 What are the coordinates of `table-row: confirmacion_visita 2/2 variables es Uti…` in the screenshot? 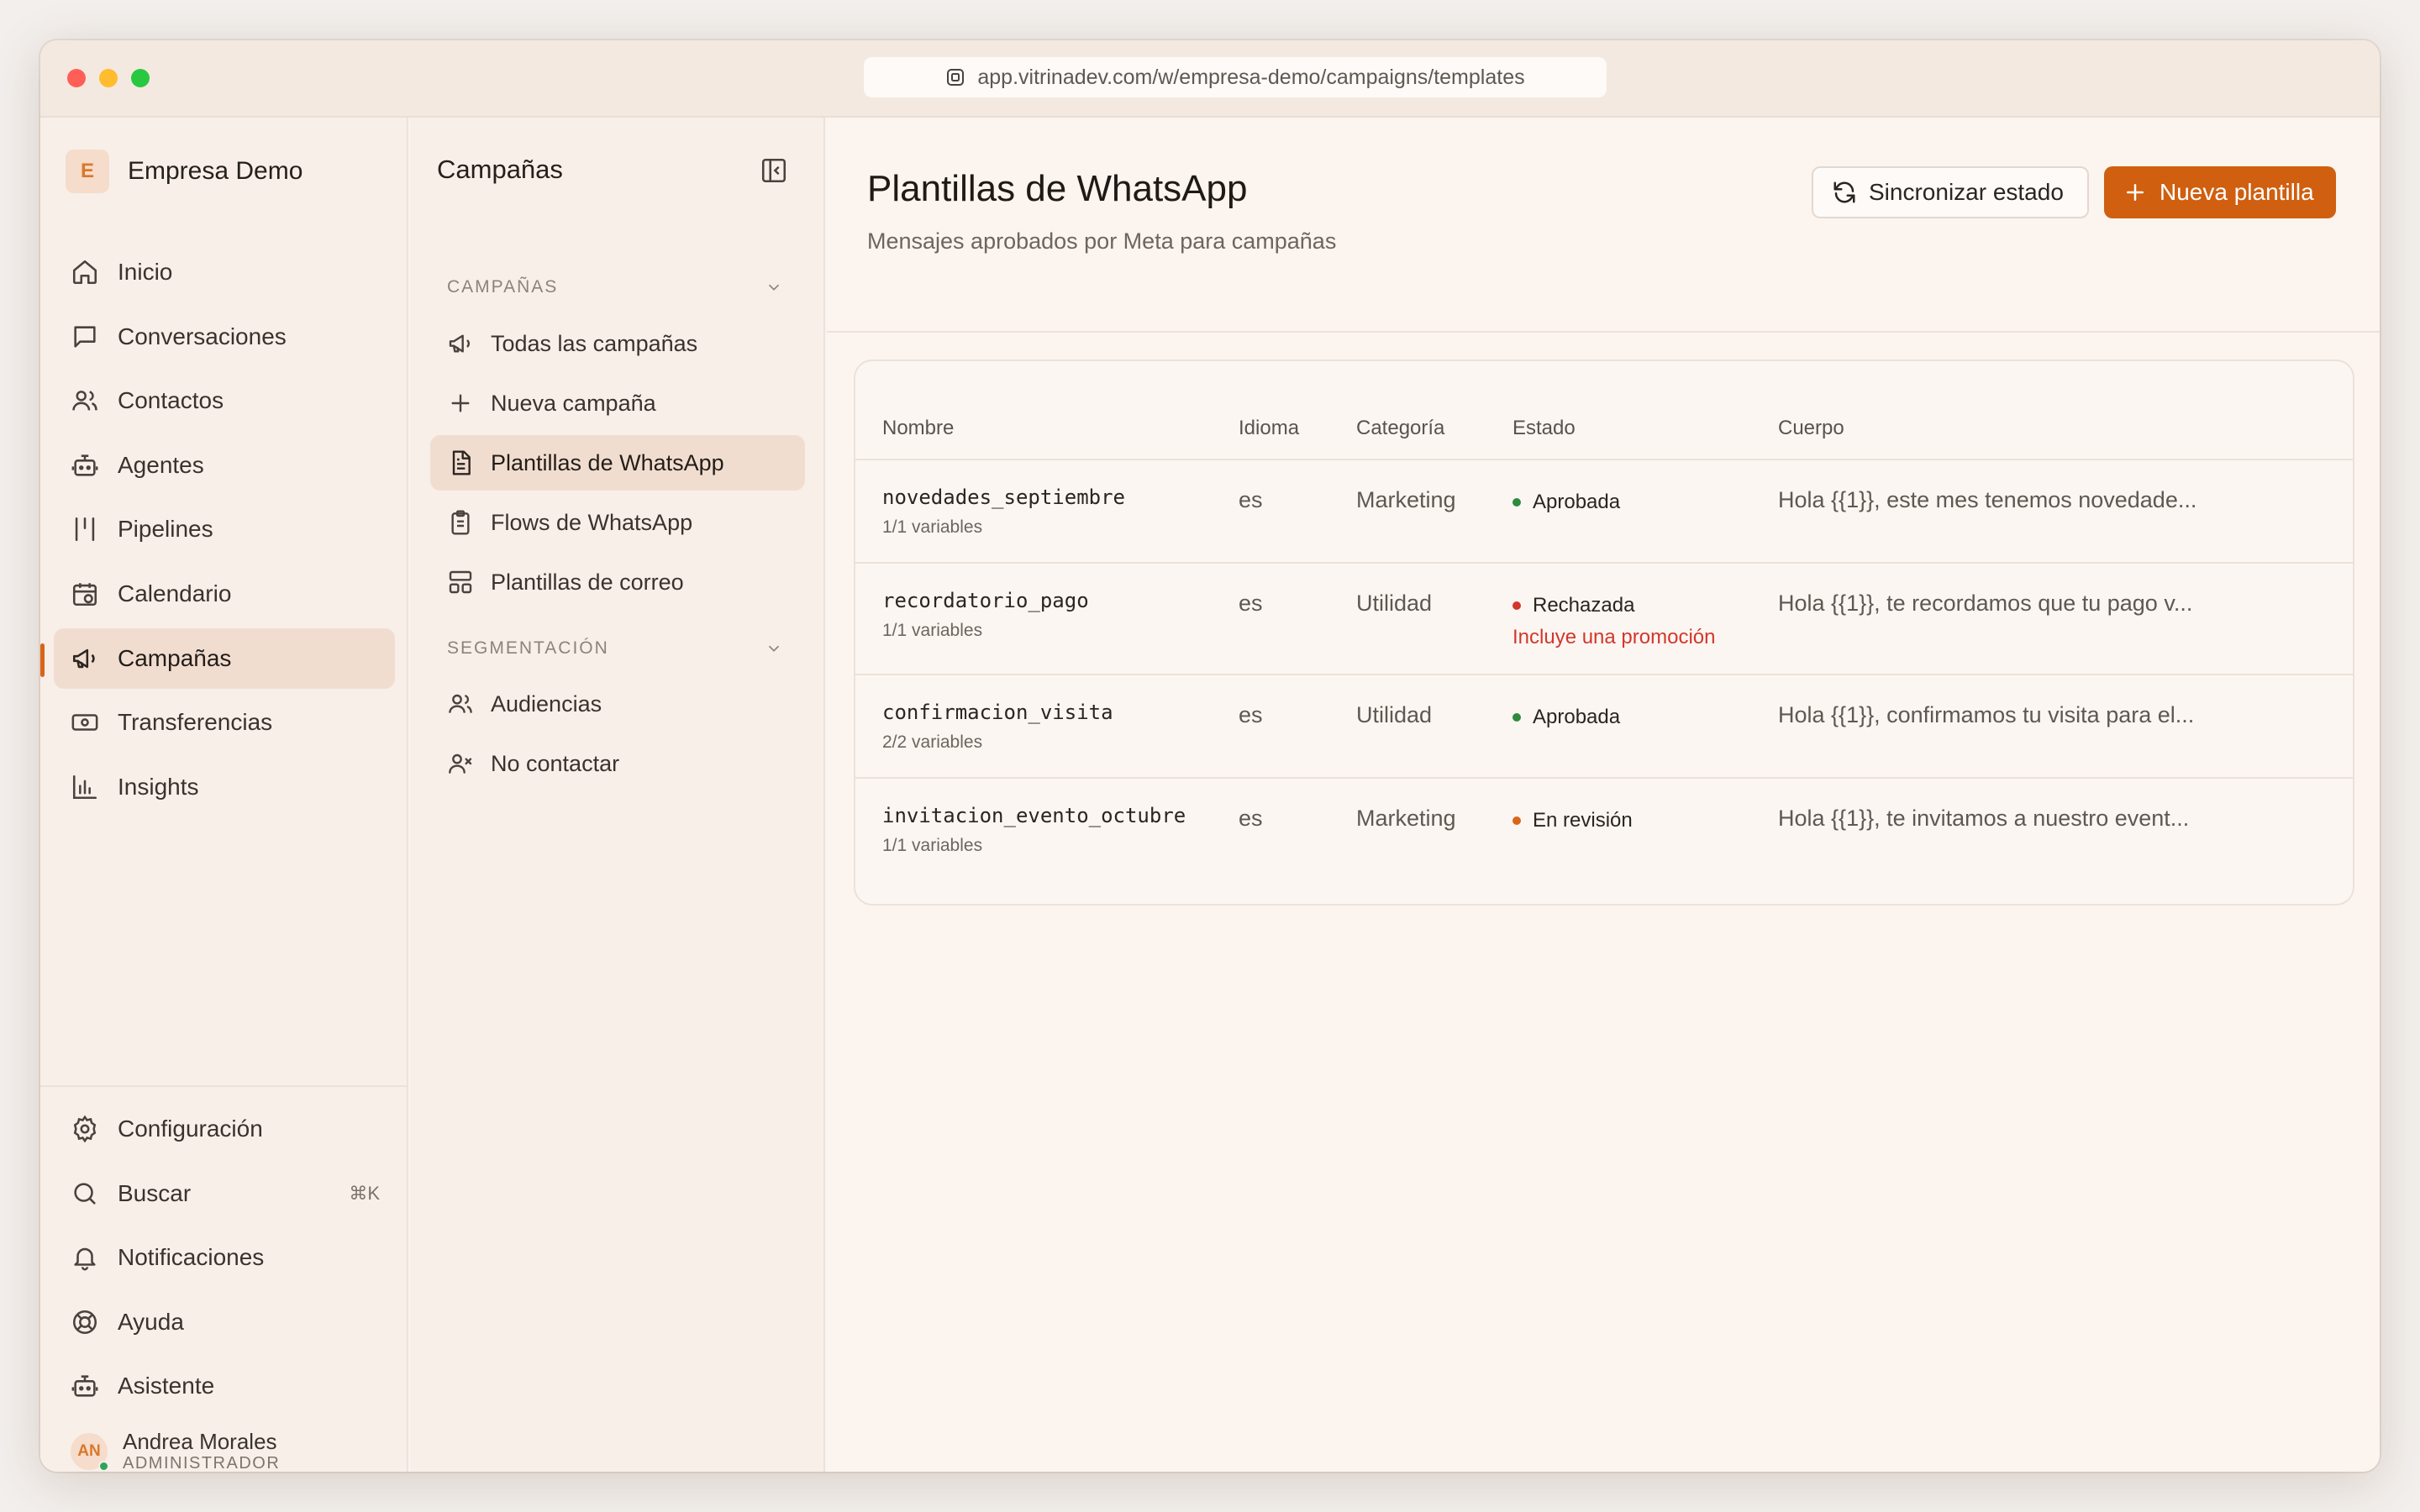 It's located at (1604, 727).